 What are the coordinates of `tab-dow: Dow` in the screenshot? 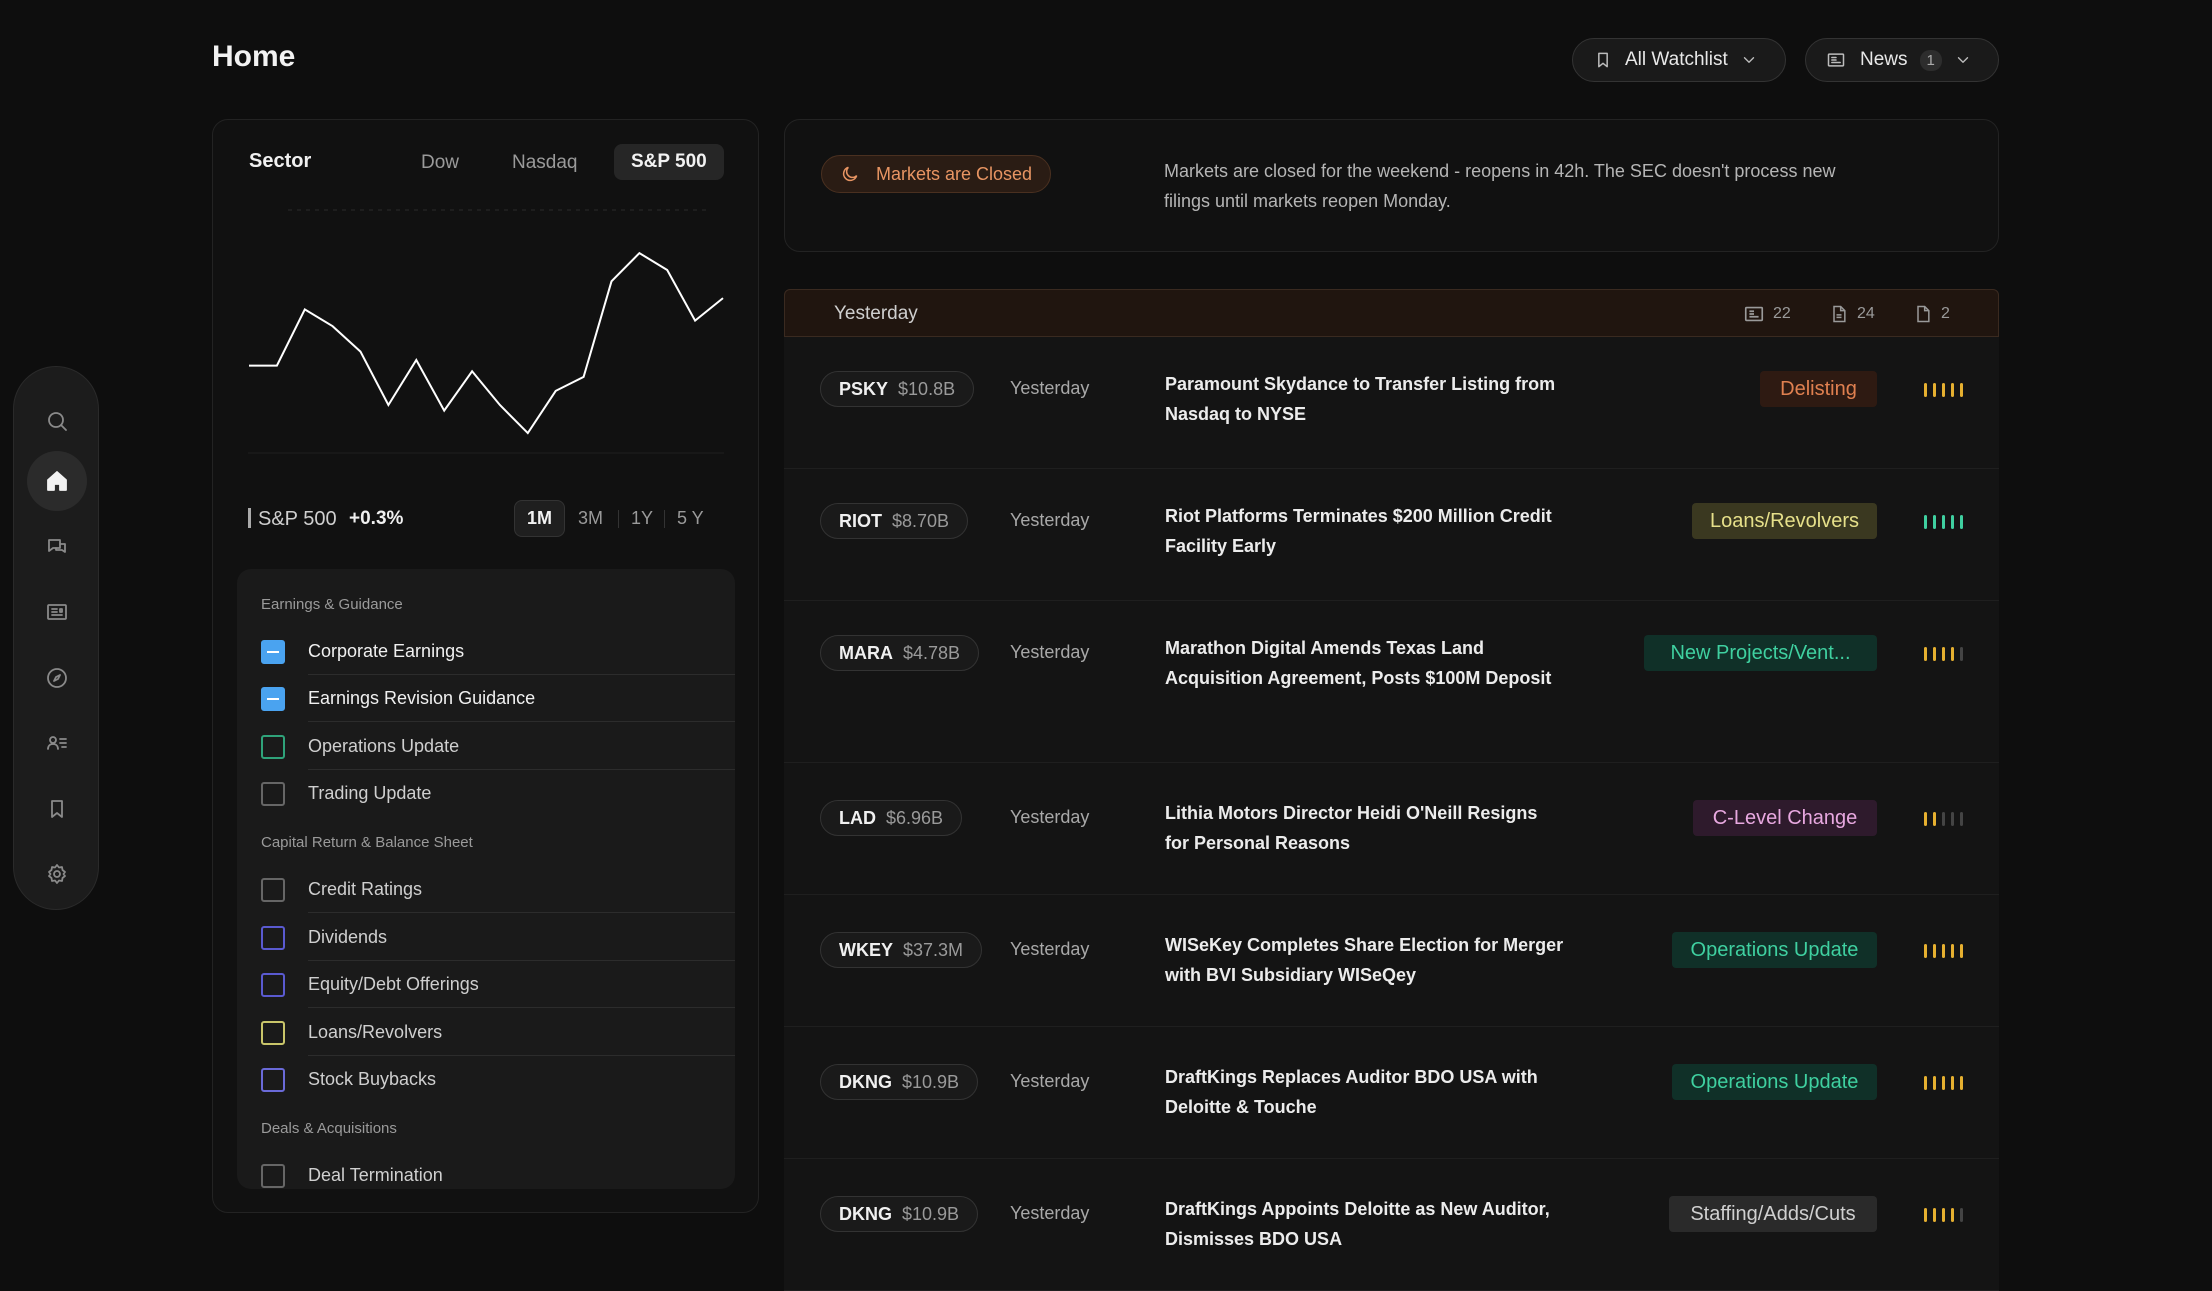 It's located at (440, 163).